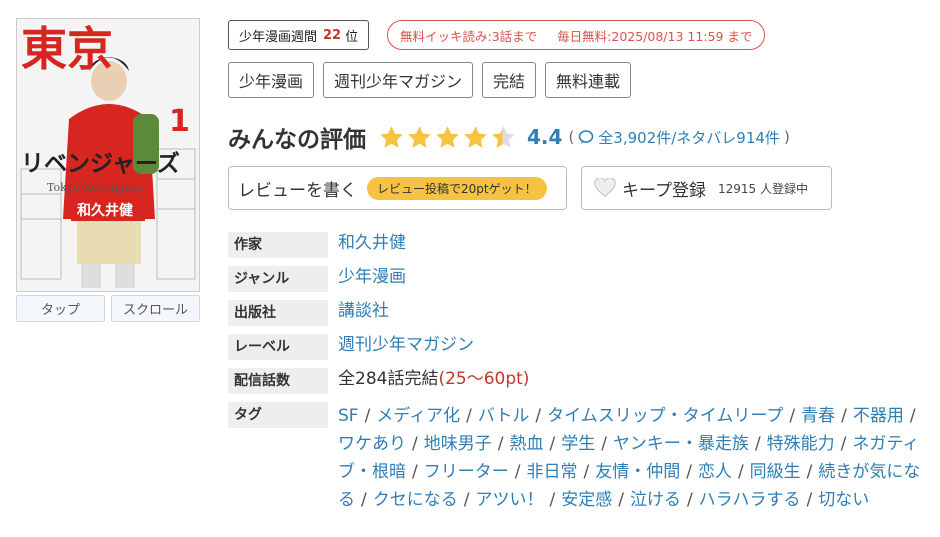 This screenshot has height=537, width=940. Describe the element at coordinates (278, 415) in the screenshot. I see `tags-key: タグ` at that location.